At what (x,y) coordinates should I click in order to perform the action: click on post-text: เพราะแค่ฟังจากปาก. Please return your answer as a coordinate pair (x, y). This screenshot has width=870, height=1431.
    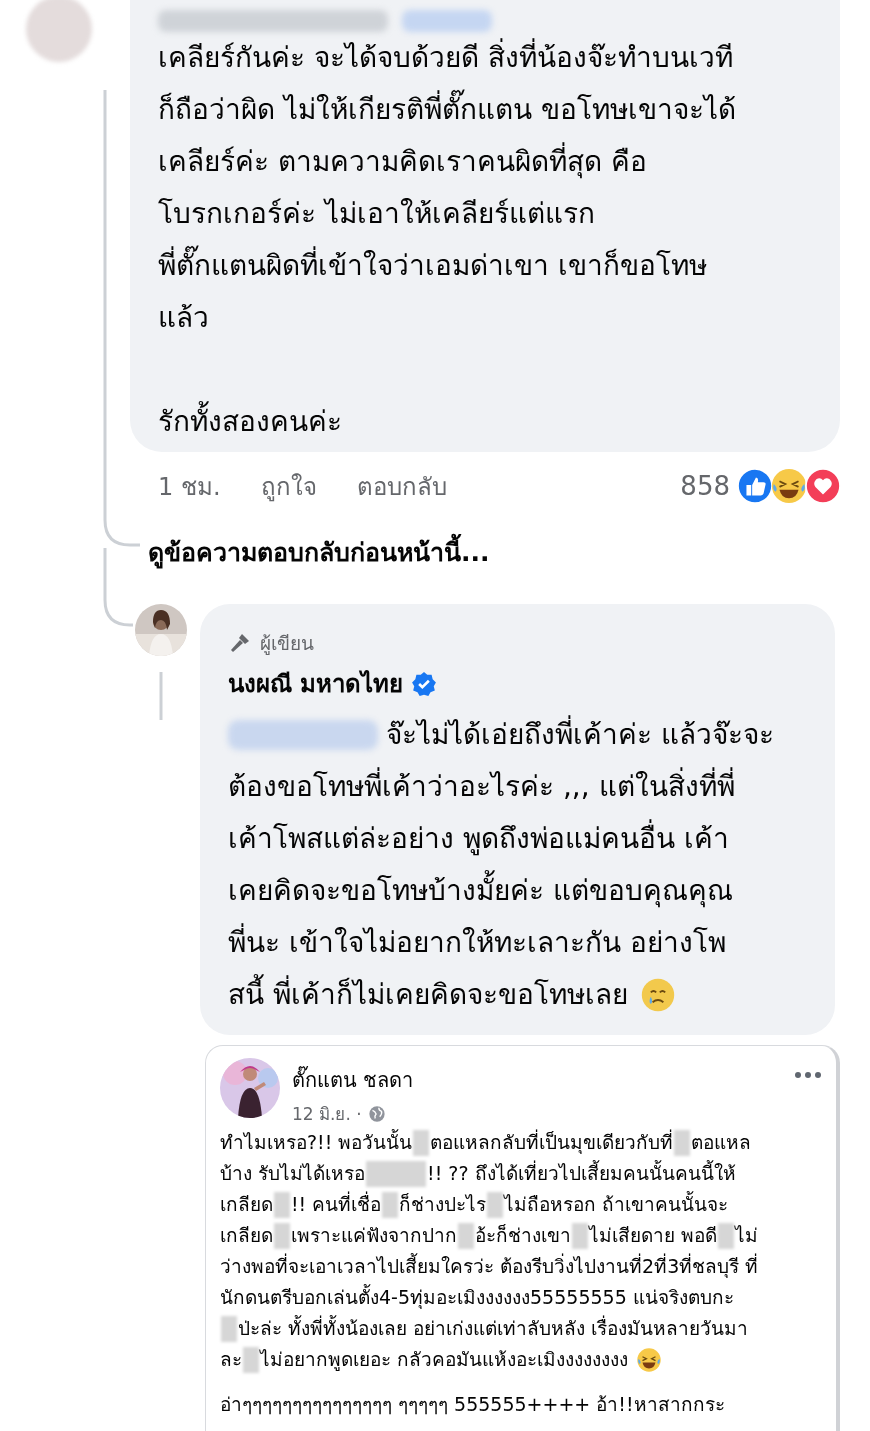
    Looking at the image, I should click on (374, 1235).